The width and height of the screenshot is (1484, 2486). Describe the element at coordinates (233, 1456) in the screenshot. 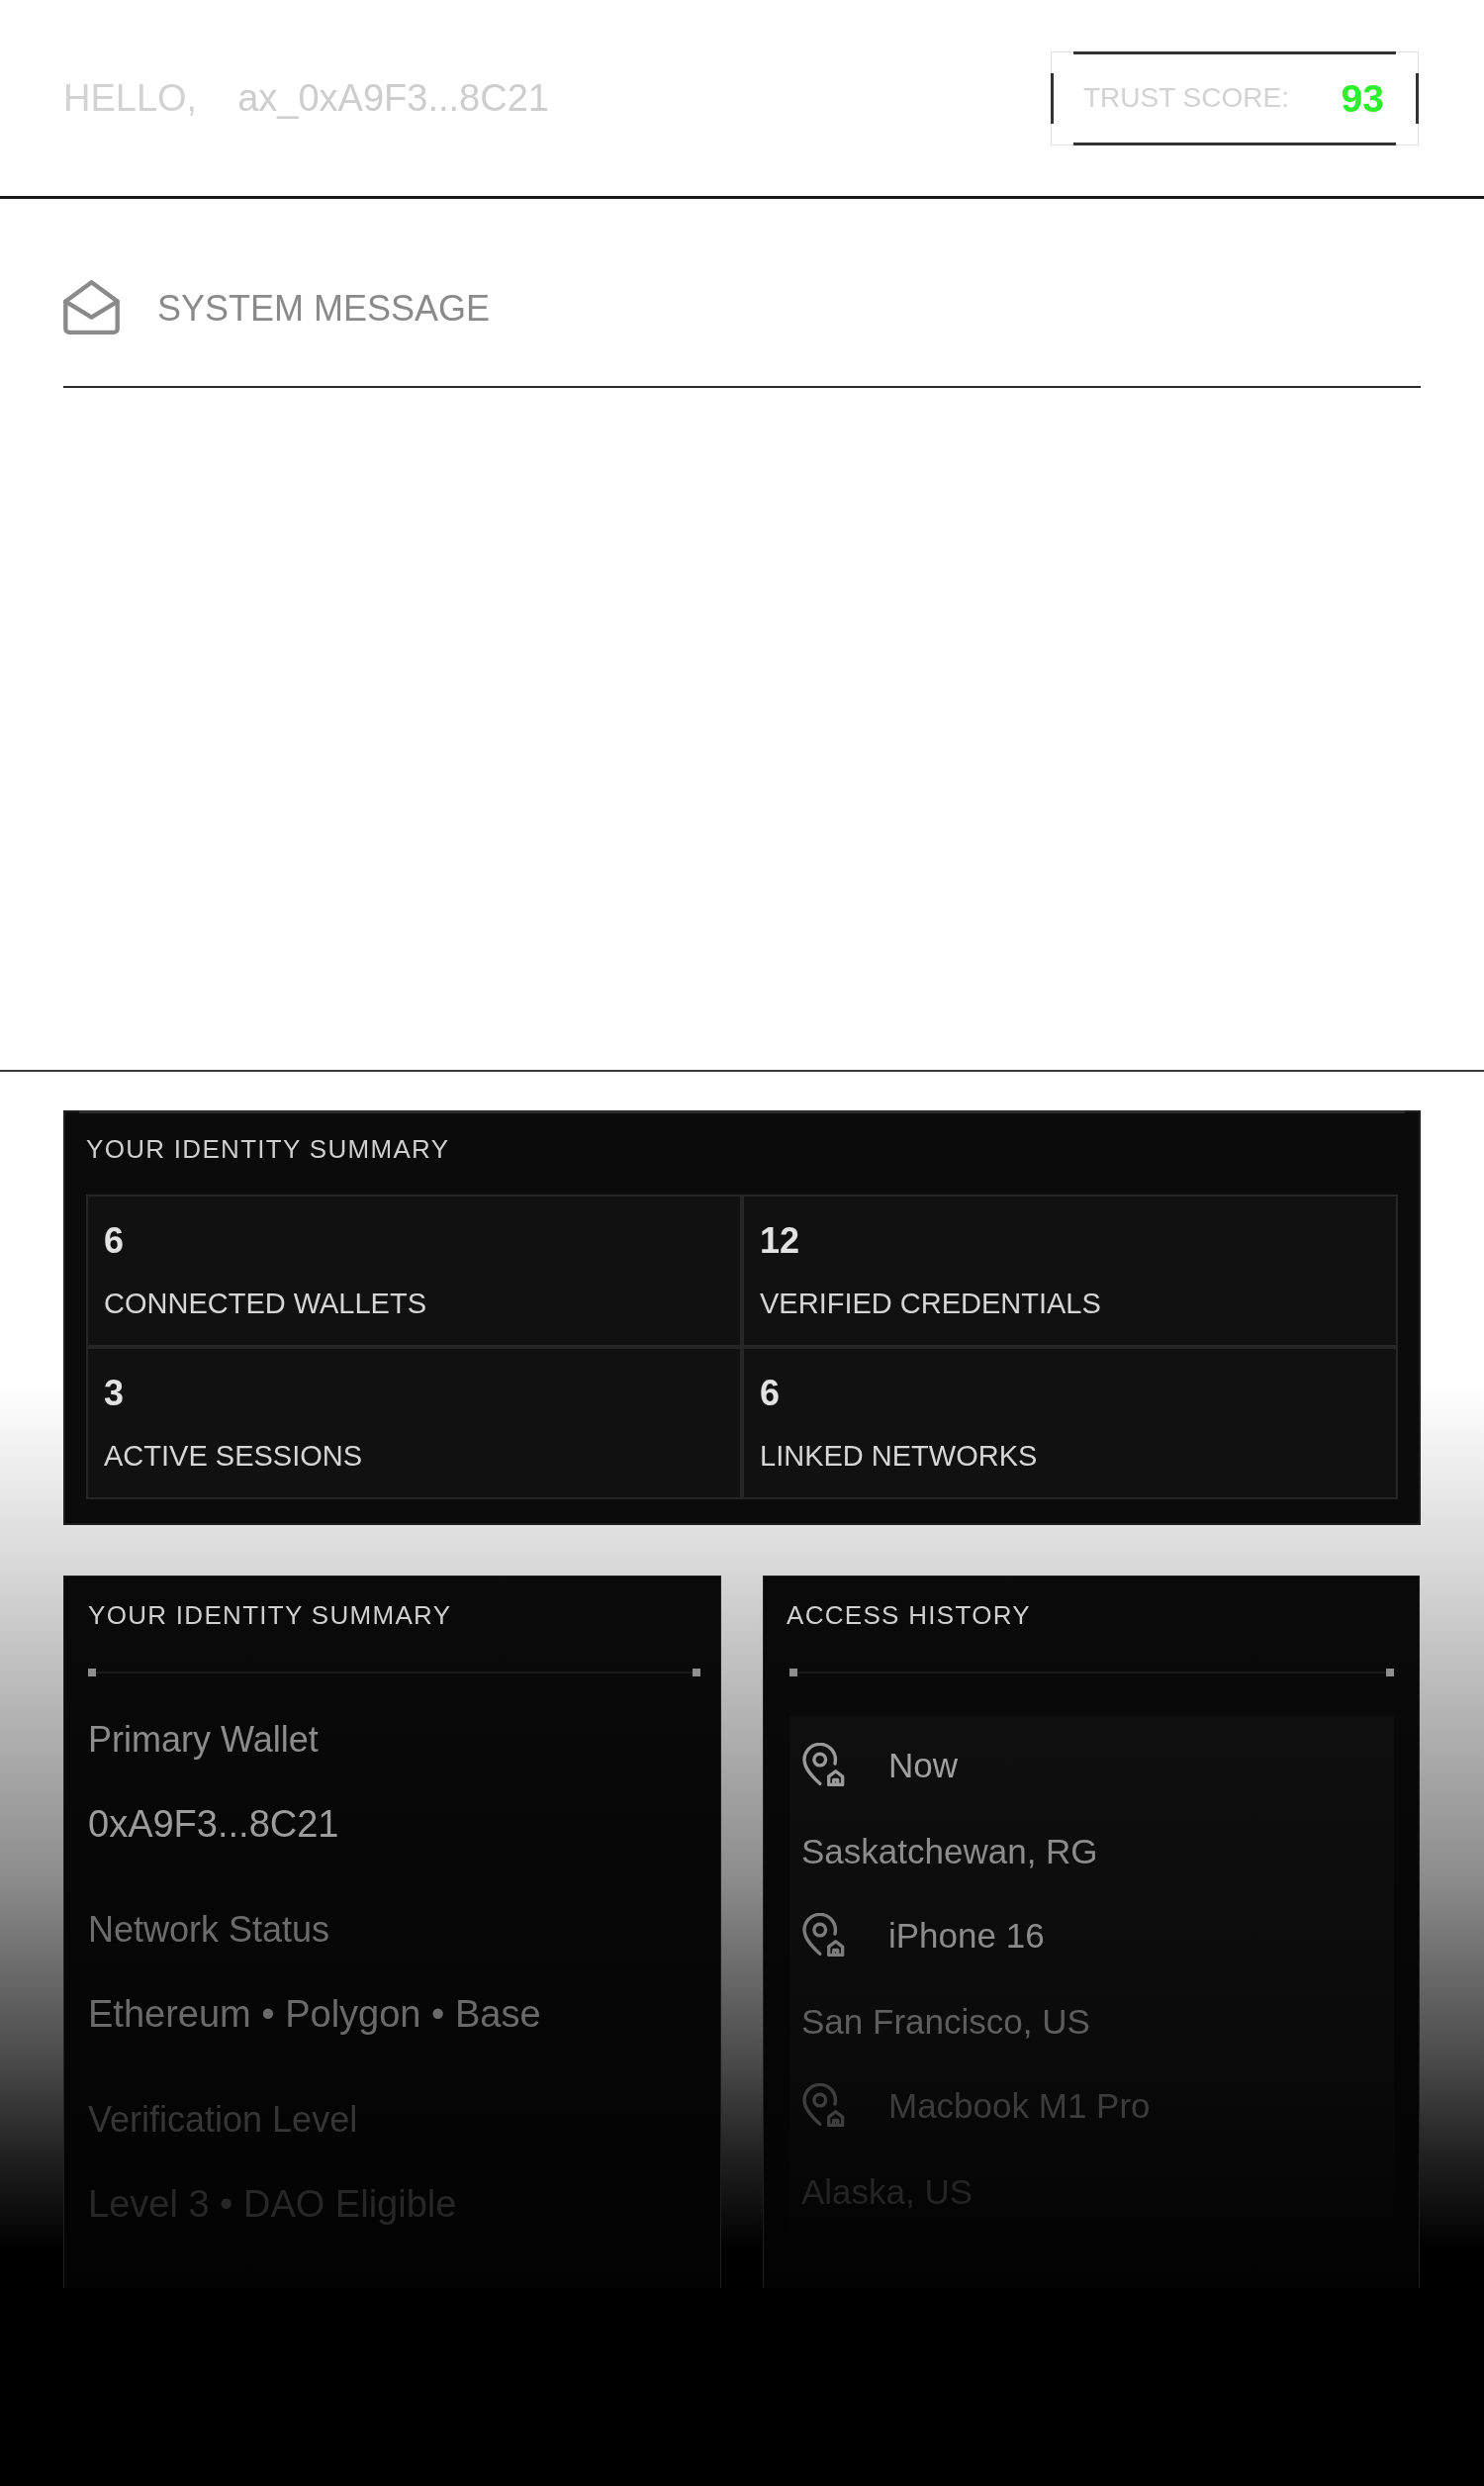

I see `stat-label: ACTIVE SESSIONS` at that location.